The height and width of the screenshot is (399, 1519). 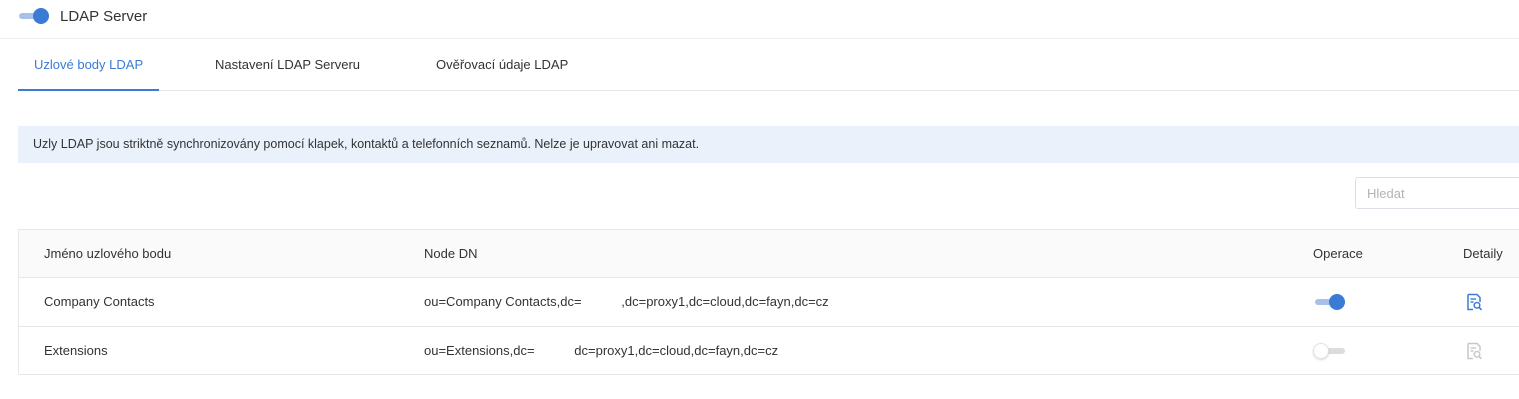 I want to click on tab-ldap-nodes: Uzlové body LDAP, so click(x=88, y=65).